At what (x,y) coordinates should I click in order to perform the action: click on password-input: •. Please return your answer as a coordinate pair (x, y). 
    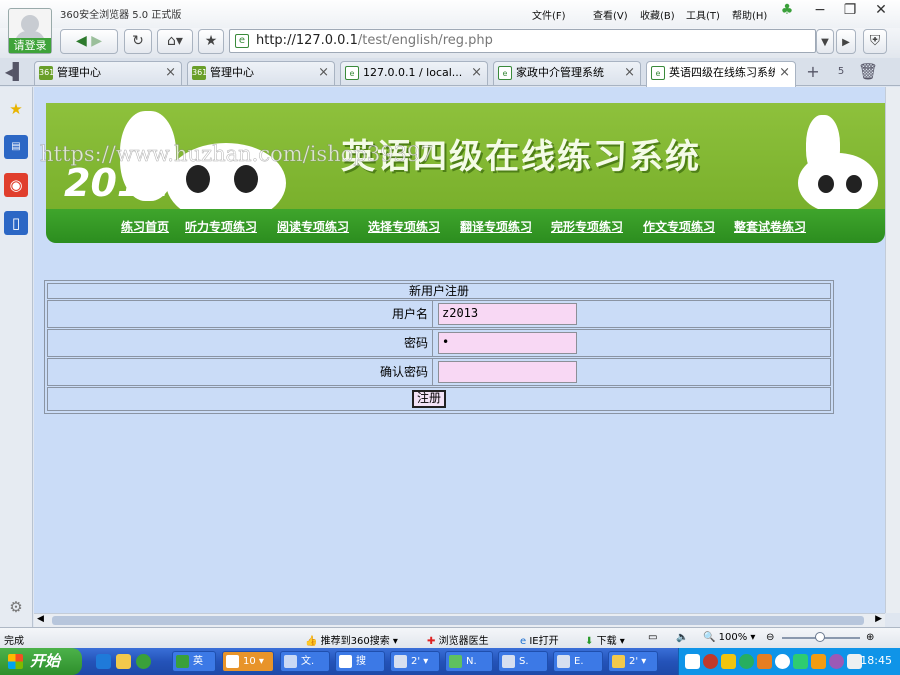
    Looking at the image, I should click on (507, 343).